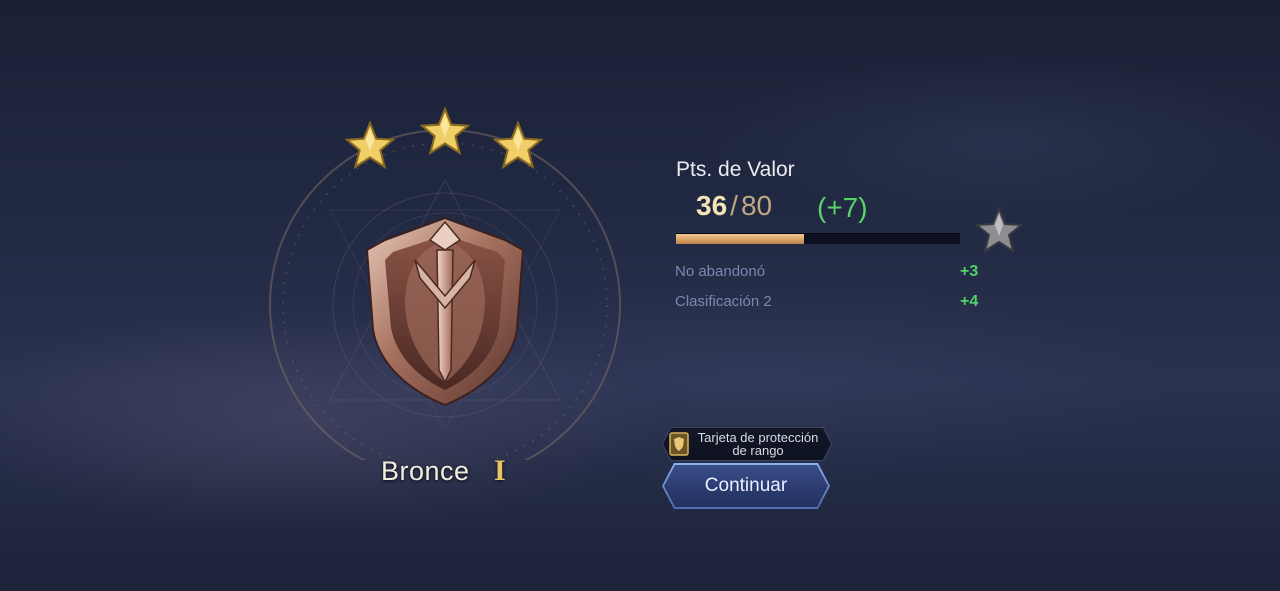  What do you see at coordinates (969, 271) in the screenshot?
I see `bonus-value: +3` at bounding box center [969, 271].